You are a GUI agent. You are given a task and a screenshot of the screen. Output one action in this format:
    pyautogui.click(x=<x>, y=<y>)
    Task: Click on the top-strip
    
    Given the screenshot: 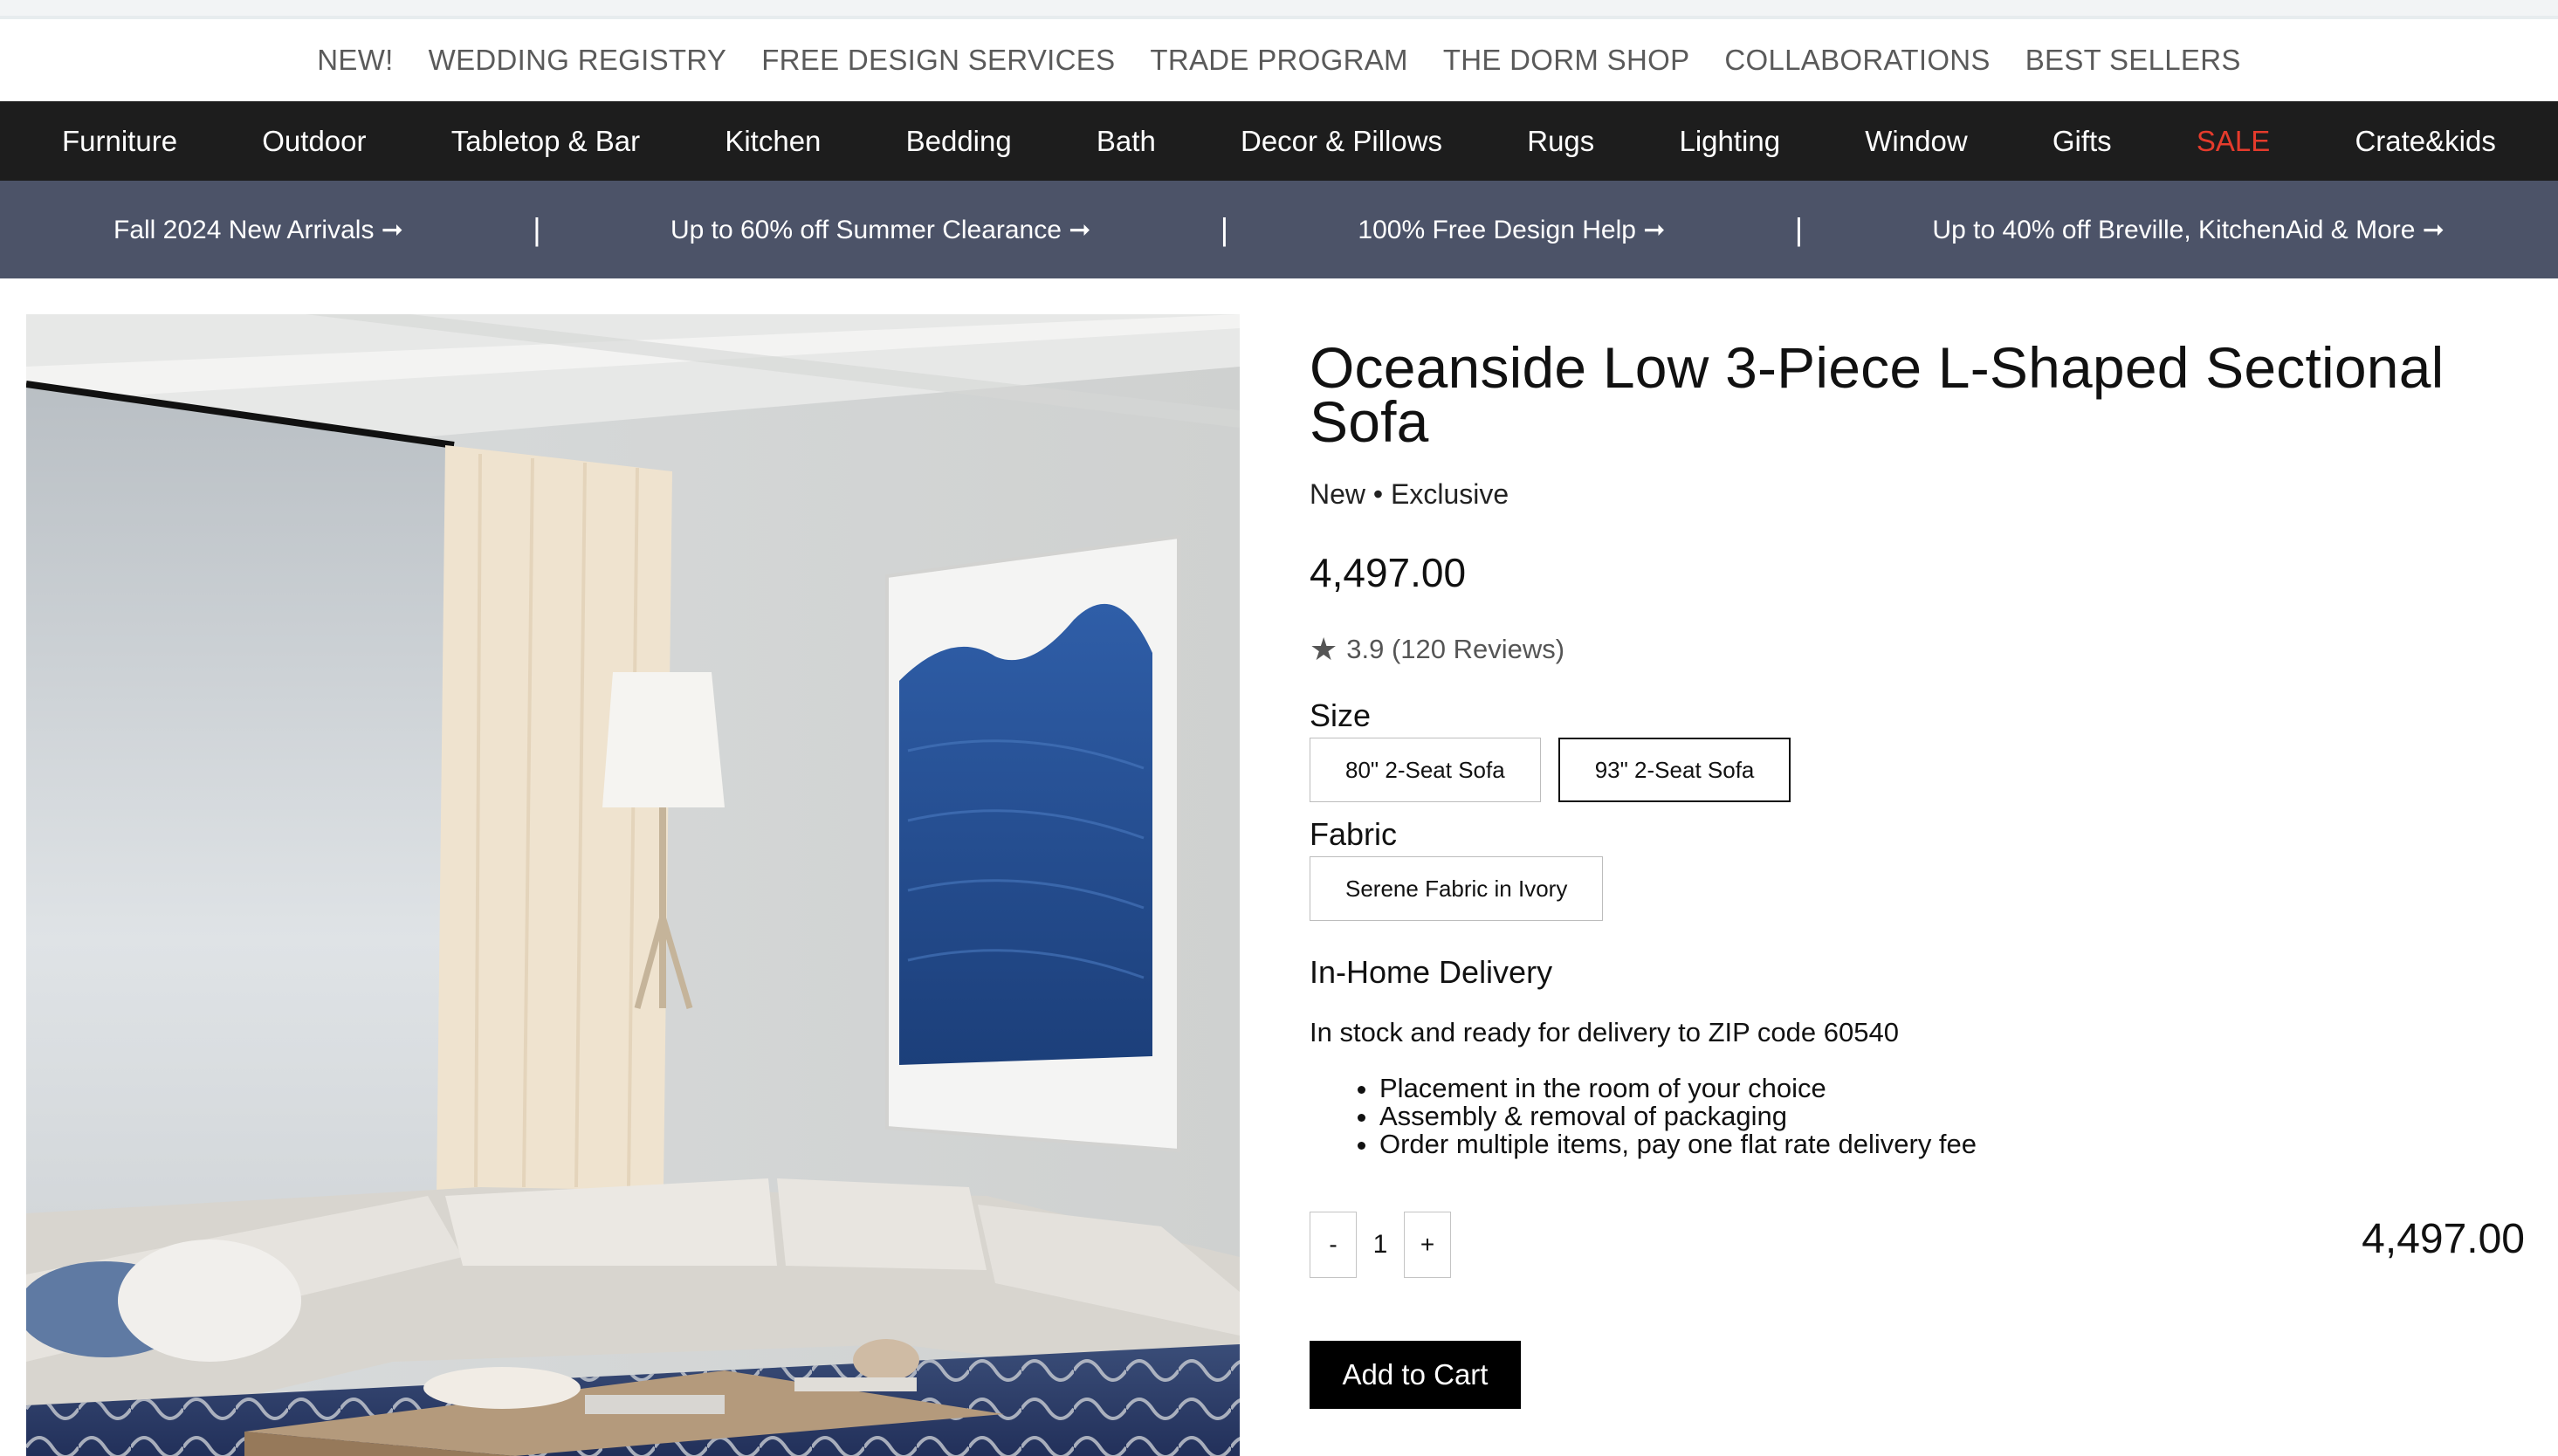 What is the action you would take?
    pyautogui.click(x=1279, y=9)
    